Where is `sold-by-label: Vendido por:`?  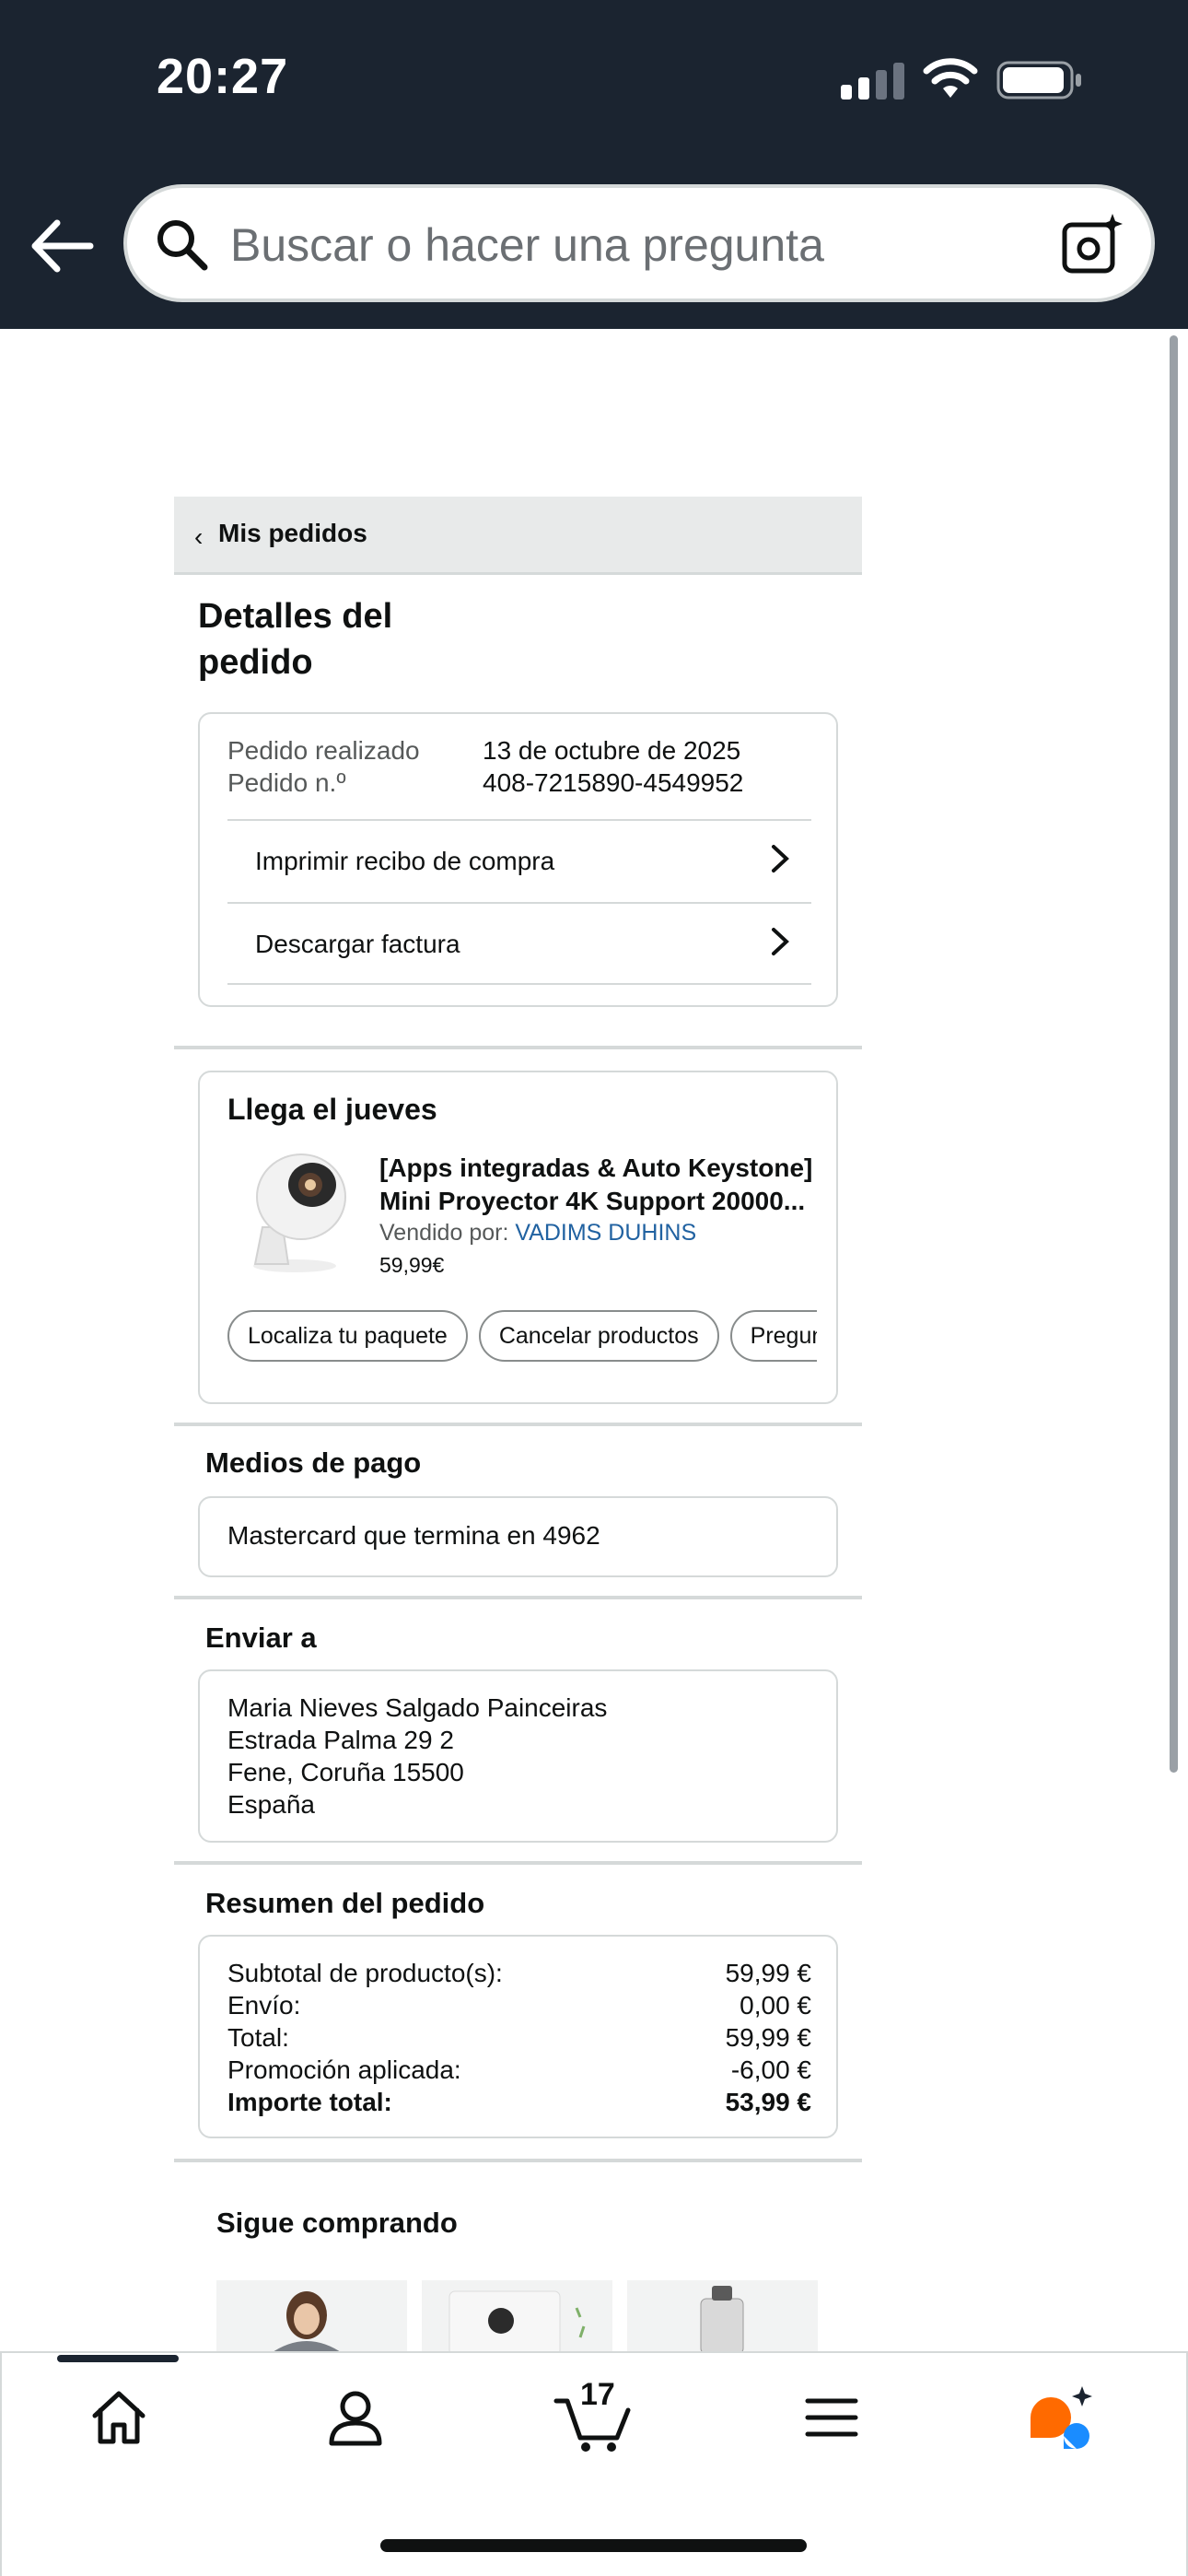 sold-by-label: Vendido por: is located at coordinates (444, 1233).